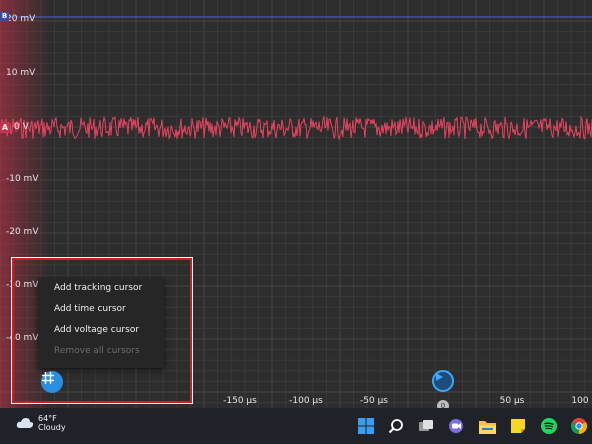 The image size is (592, 444). What do you see at coordinates (396, 426) in the screenshot?
I see `search-icon` at bounding box center [396, 426].